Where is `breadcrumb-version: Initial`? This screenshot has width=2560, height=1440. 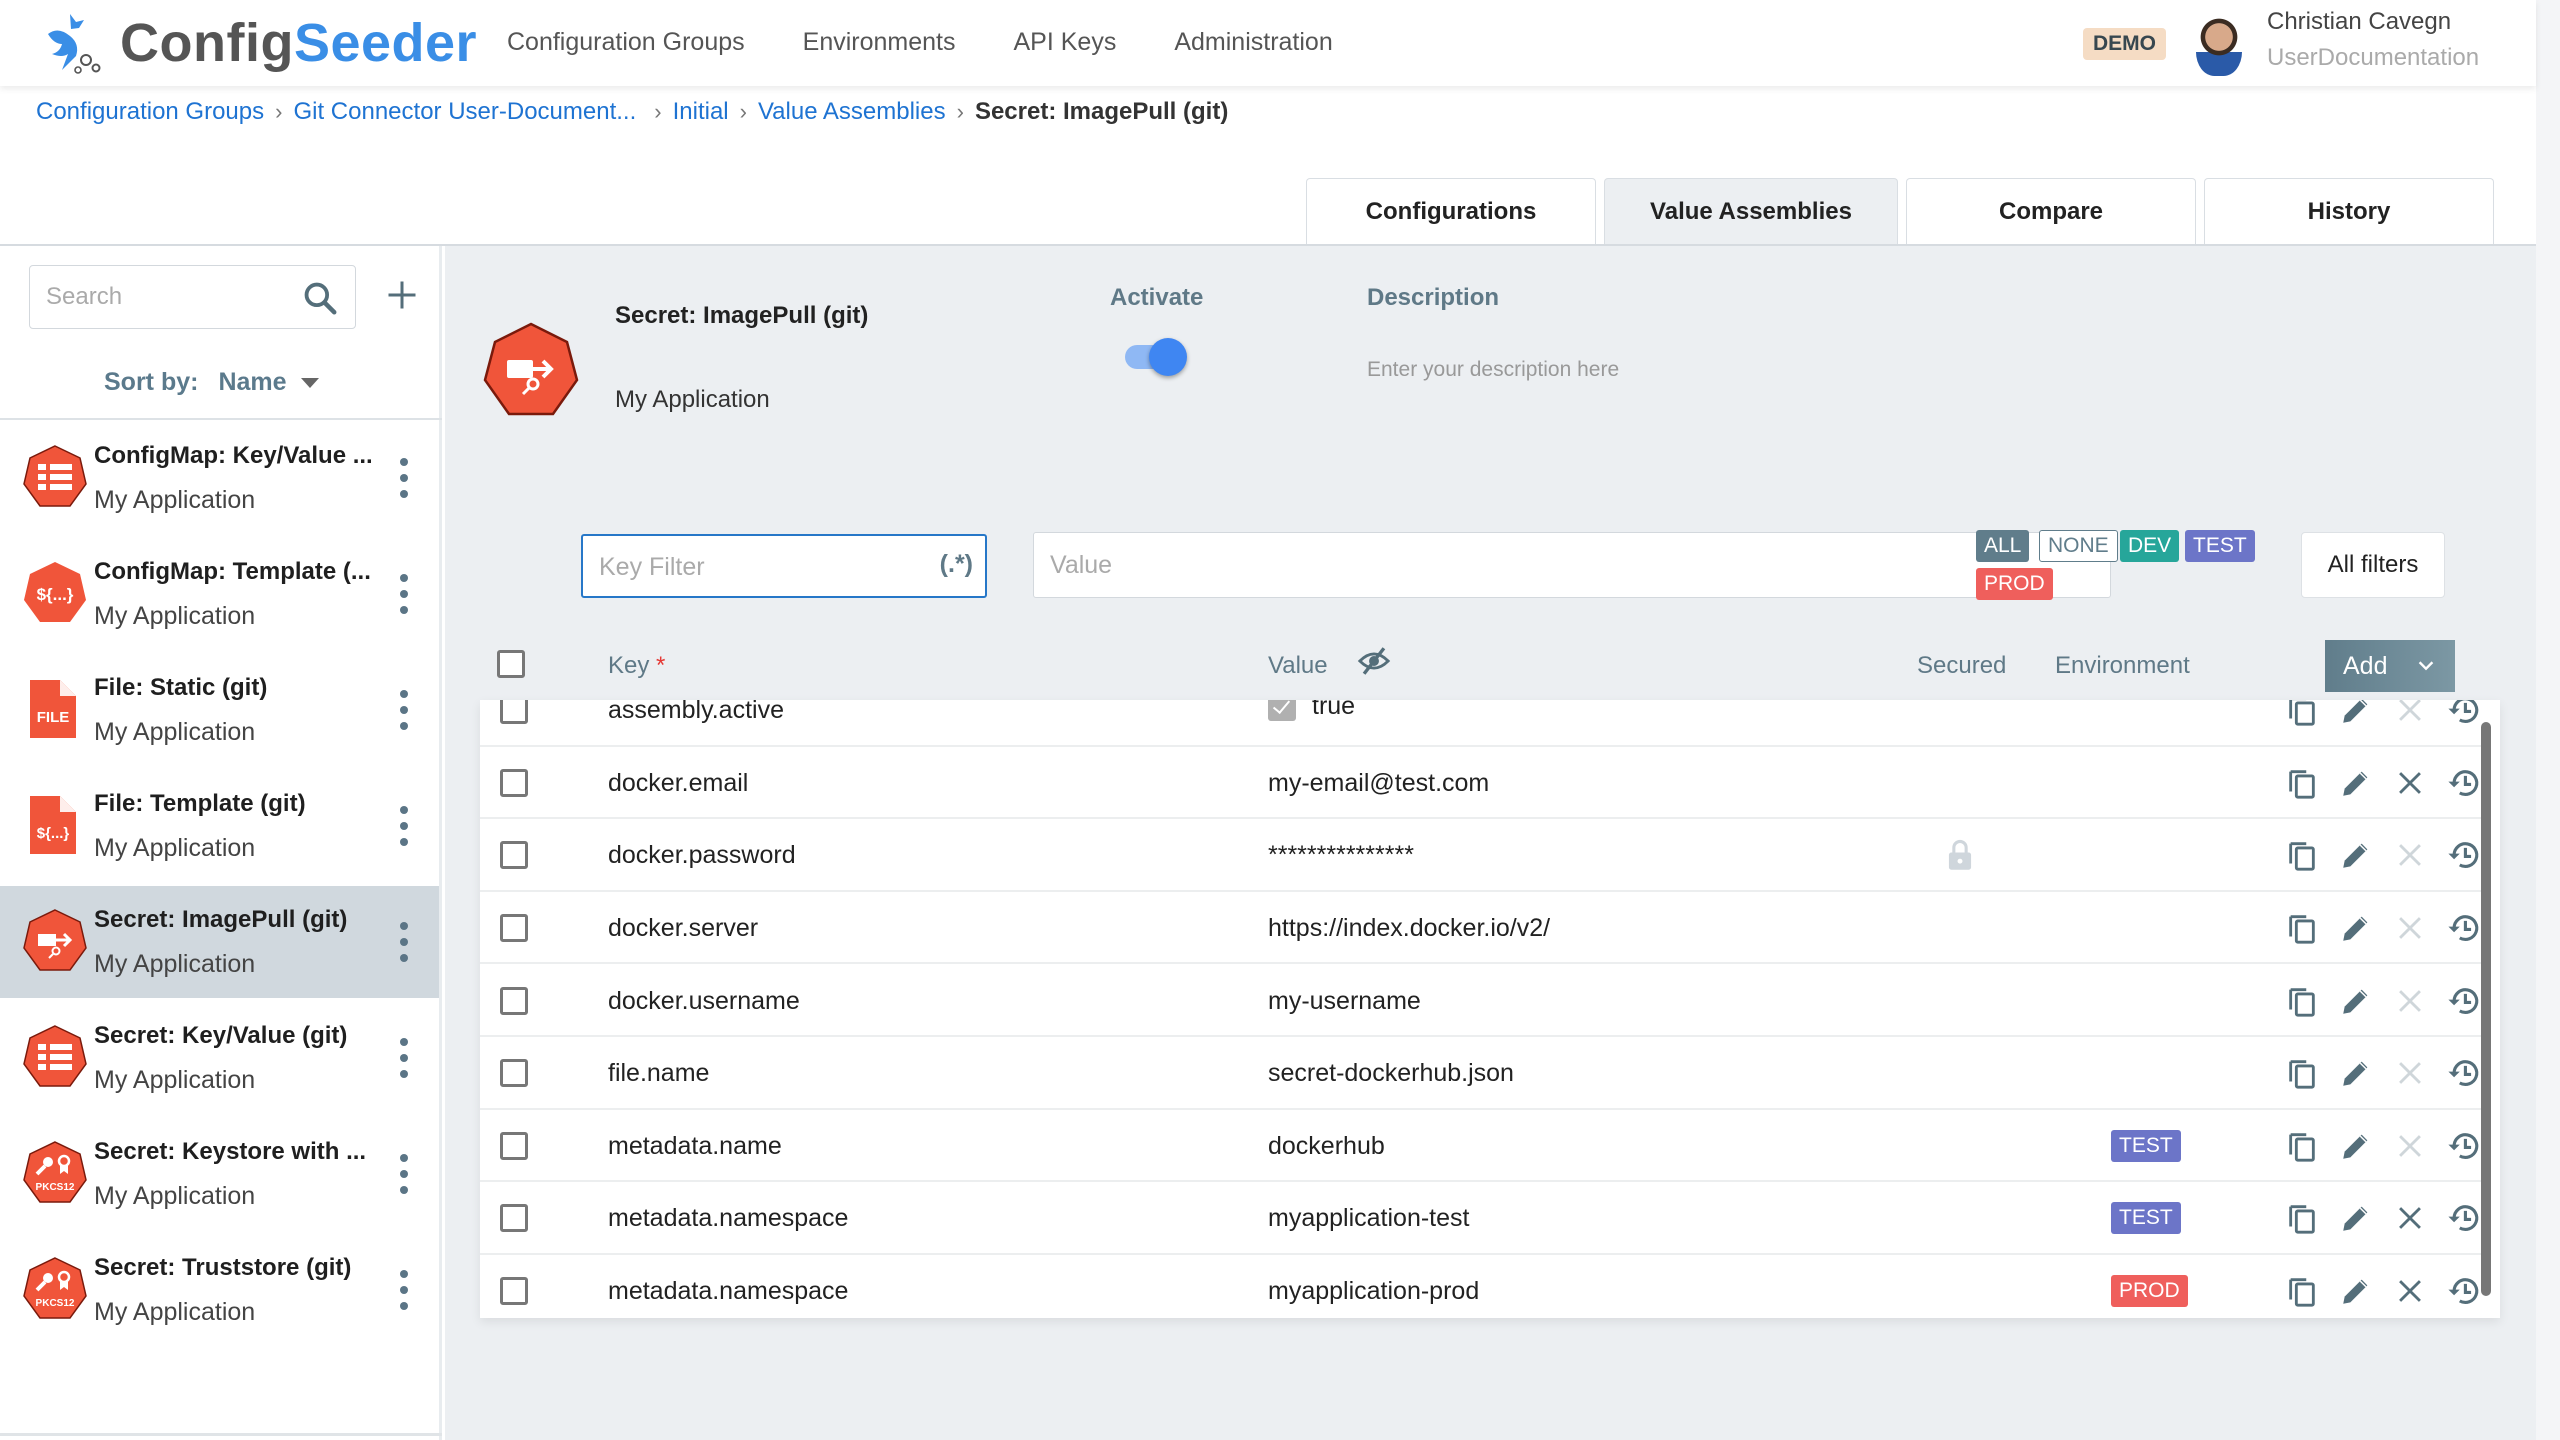
breadcrumb-version: Initial is located at coordinates (701, 112).